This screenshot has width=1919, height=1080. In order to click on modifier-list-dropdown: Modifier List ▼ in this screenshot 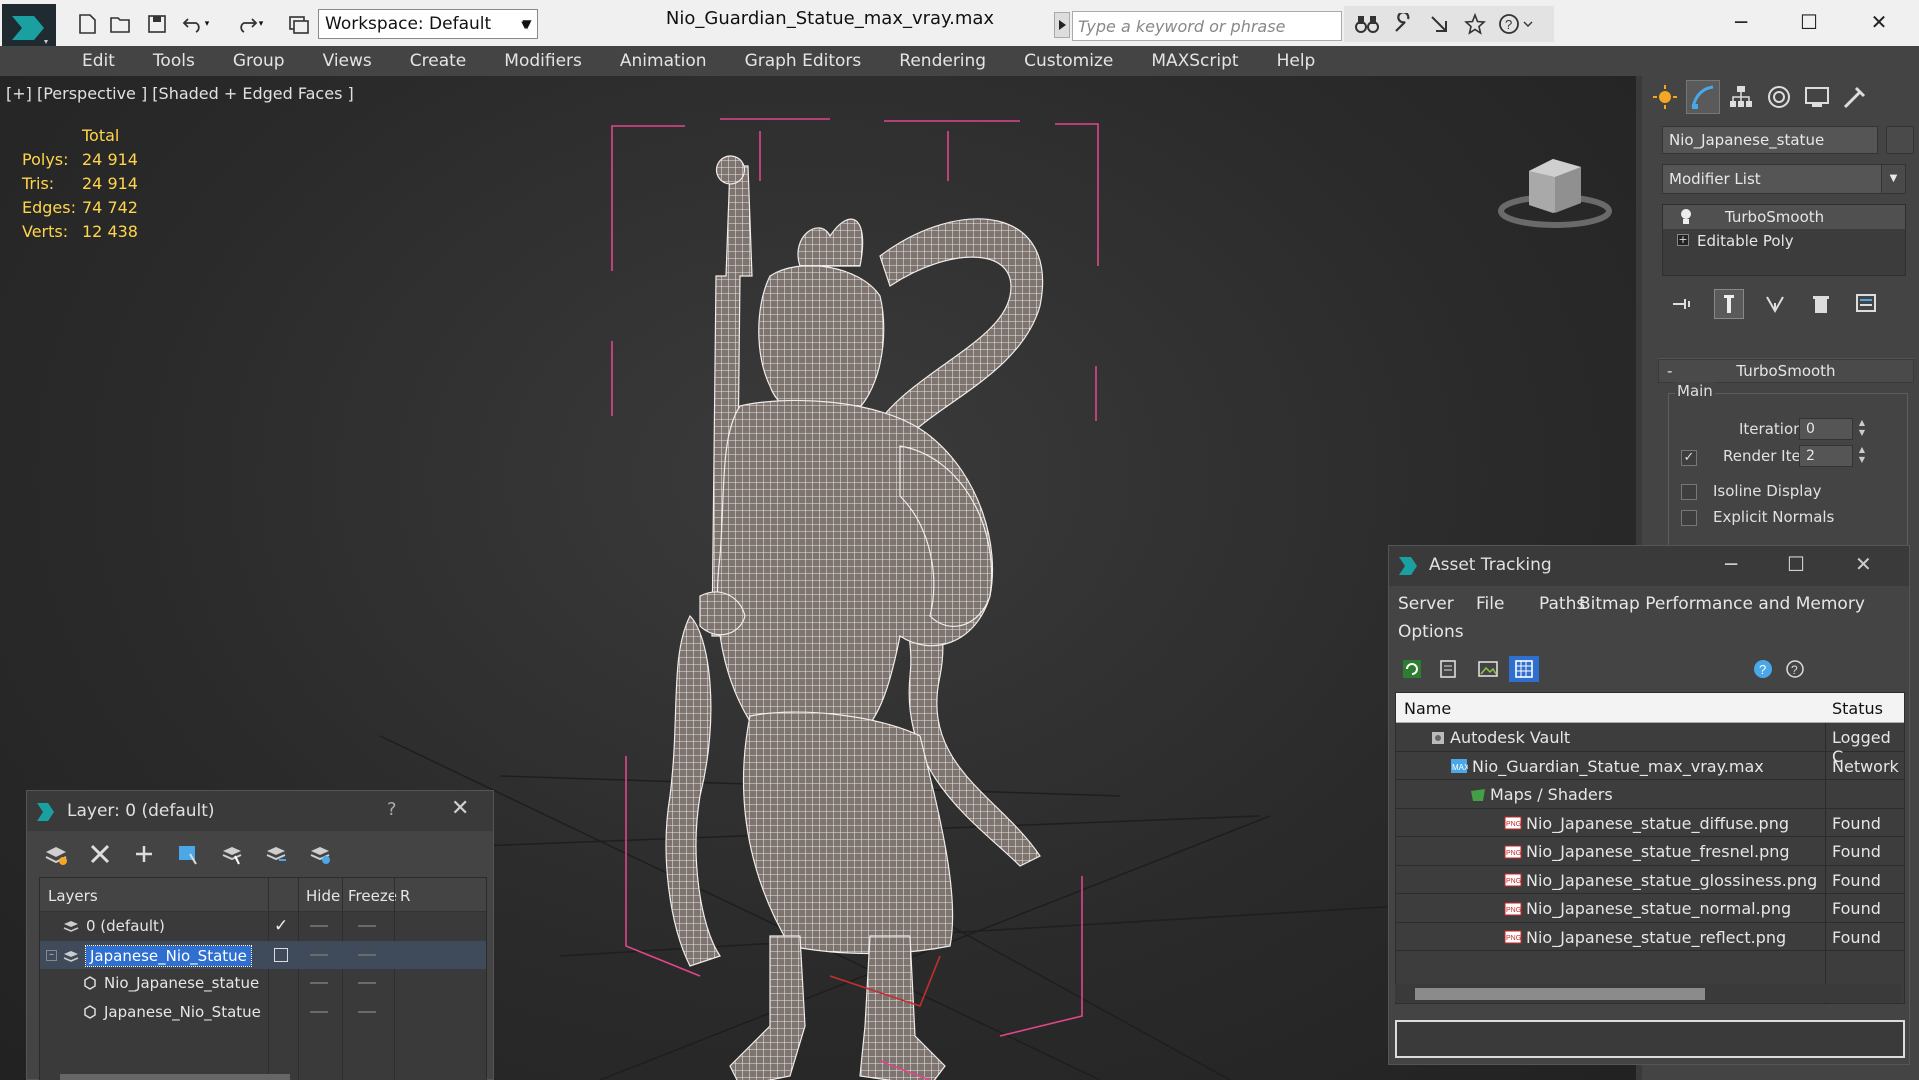, I will do `click(1784, 179)`.